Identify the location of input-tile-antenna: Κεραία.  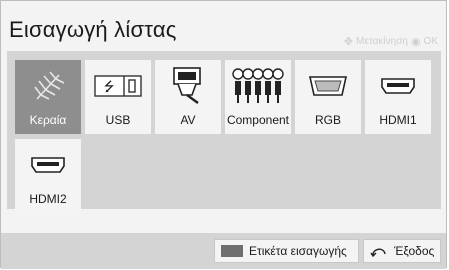
(48, 97).